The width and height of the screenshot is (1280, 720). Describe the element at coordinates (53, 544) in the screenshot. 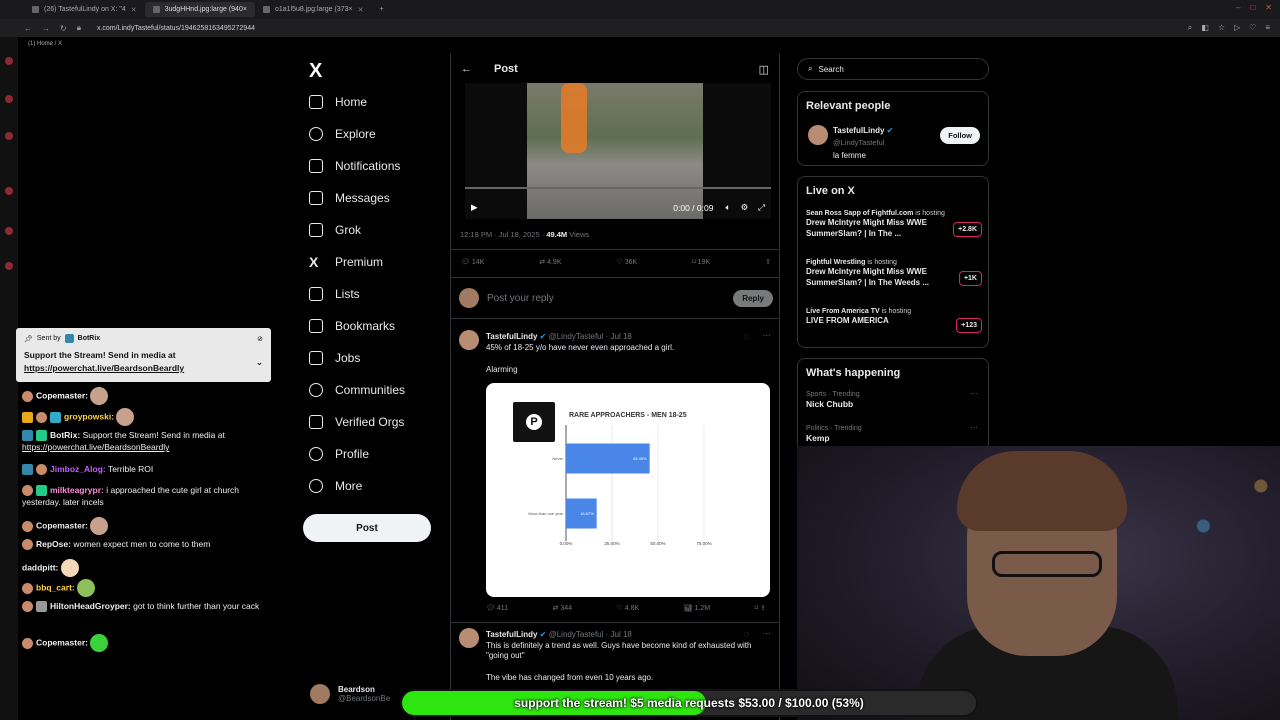

I see `chat-username: RepOse:` at that location.